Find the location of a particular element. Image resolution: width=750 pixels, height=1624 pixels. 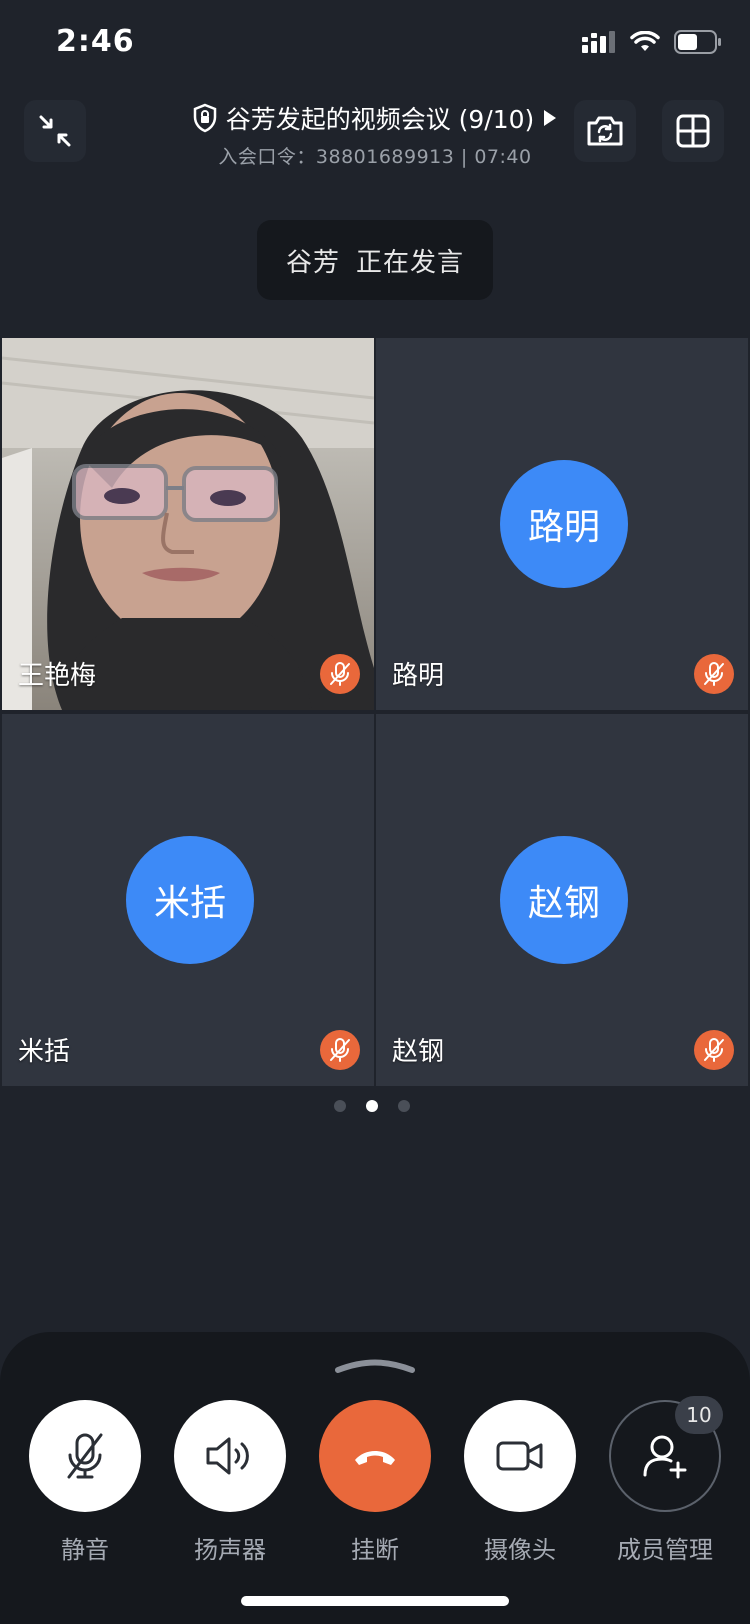

minimize-button is located at coordinates (55, 131).